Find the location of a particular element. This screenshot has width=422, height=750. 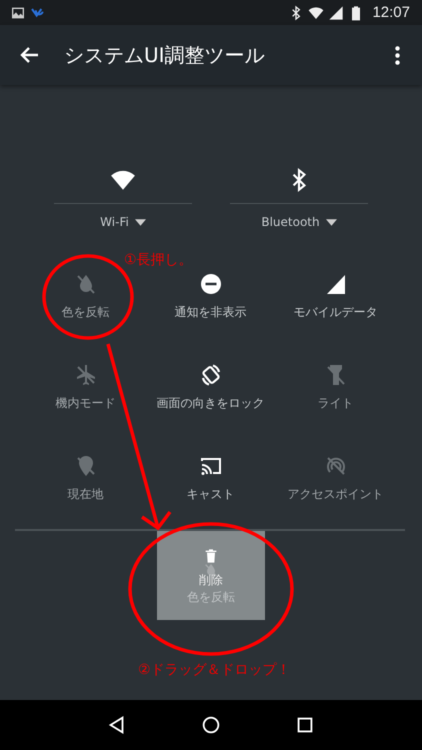

image-icon is located at coordinates (18, 12).